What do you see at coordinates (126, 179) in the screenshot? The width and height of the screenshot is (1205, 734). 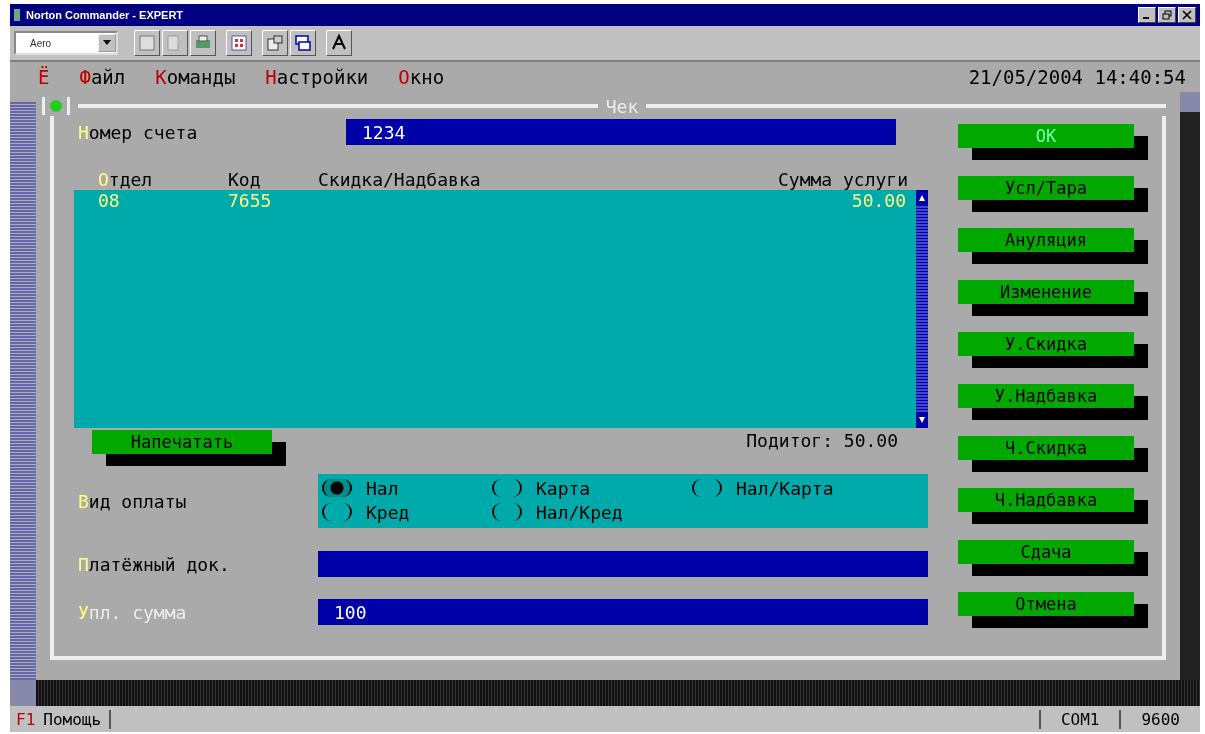 I see `column-header: Отдел` at bounding box center [126, 179].